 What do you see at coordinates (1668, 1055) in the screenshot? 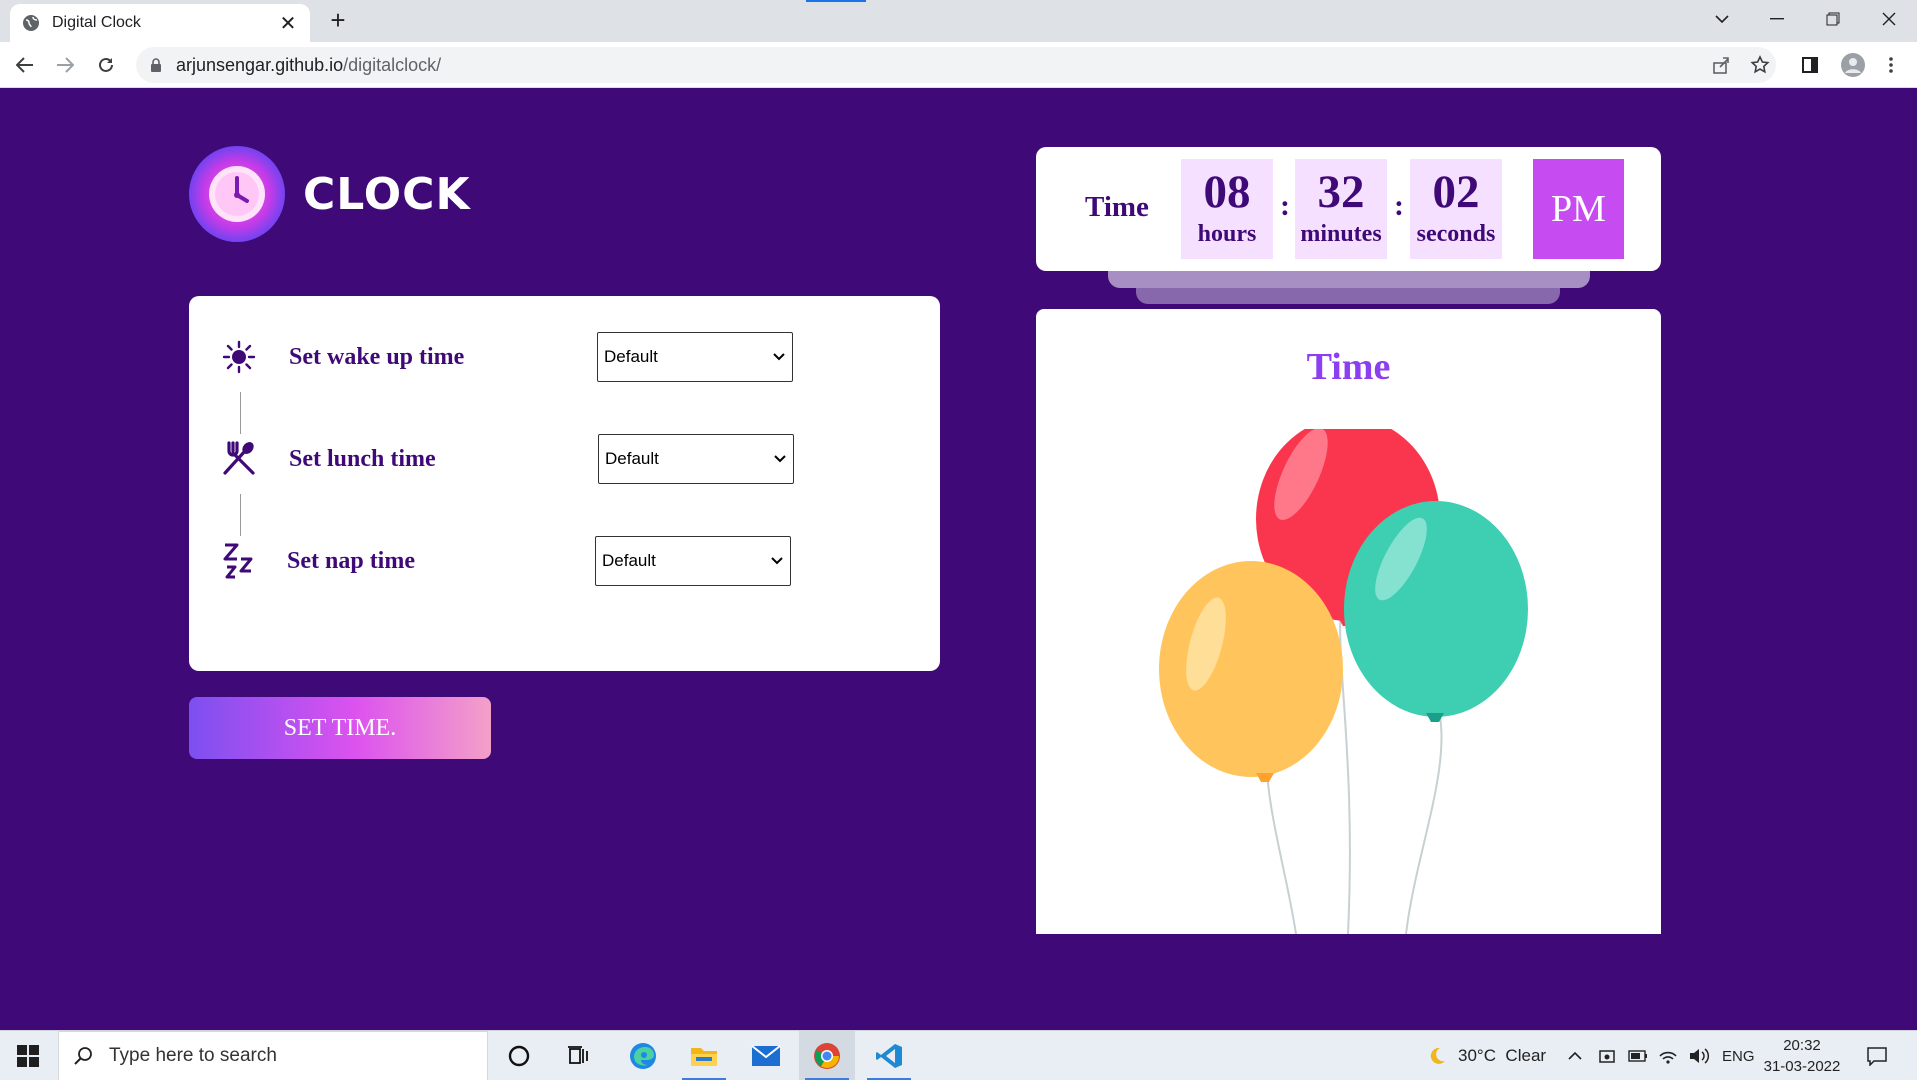
I see `wifi-icon` at bounding box center [1668, 1055].